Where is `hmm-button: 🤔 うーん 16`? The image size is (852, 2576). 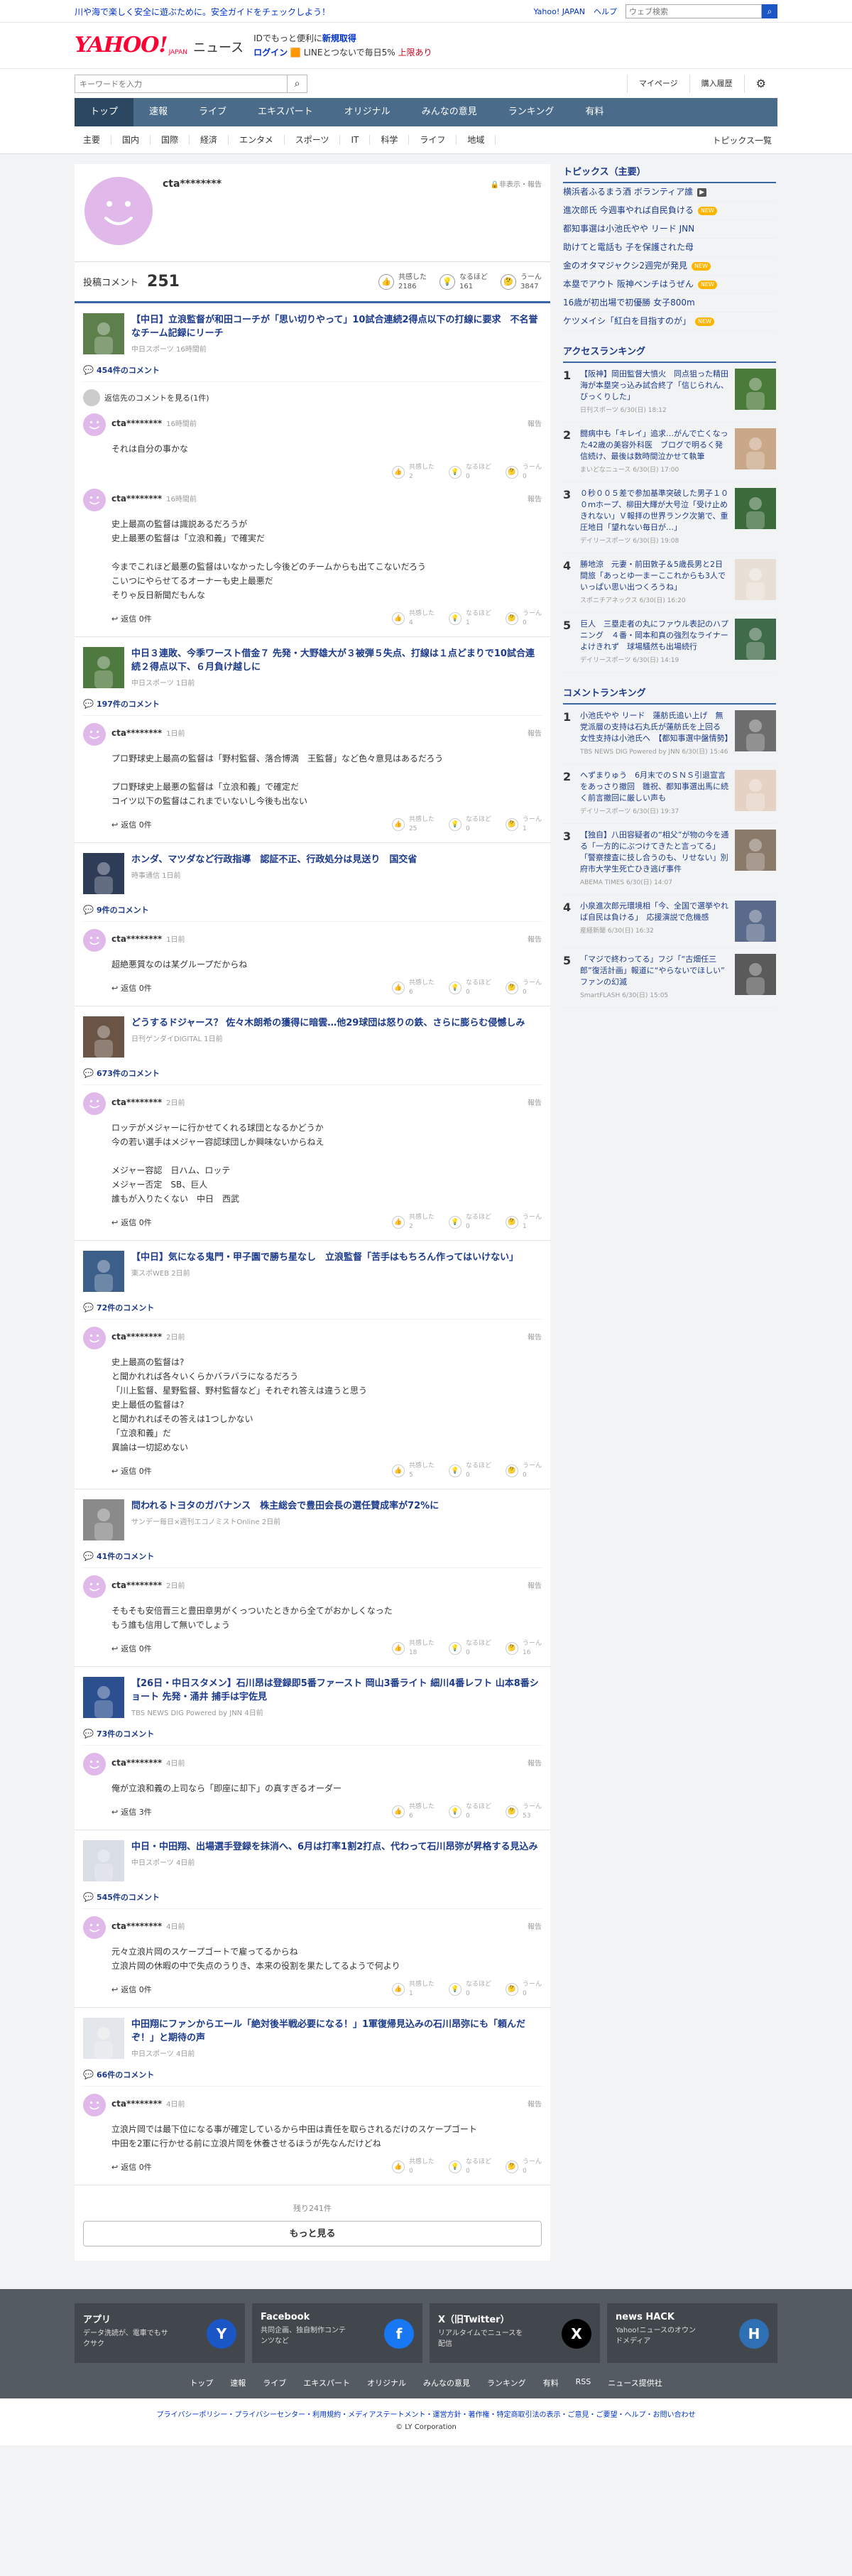 hmm-button: 🤔 うーん 16 is located at coordinates (523, 1648).